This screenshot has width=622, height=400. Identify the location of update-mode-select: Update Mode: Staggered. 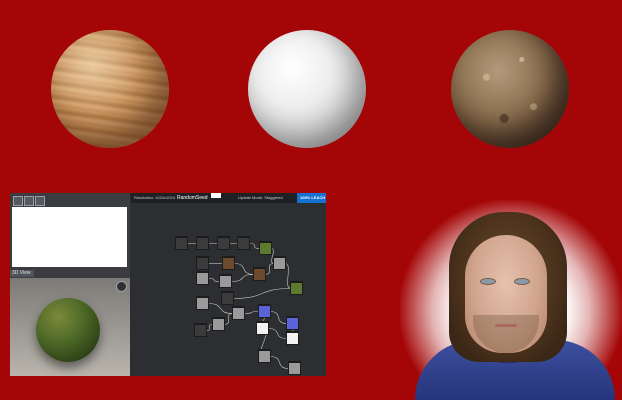
(260, 198).